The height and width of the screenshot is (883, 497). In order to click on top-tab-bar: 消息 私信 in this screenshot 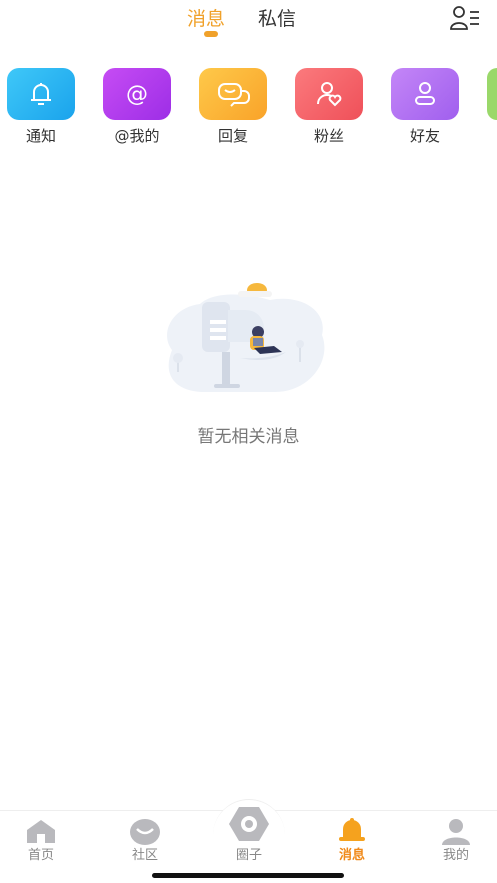, I will do `click(248, 24)`.